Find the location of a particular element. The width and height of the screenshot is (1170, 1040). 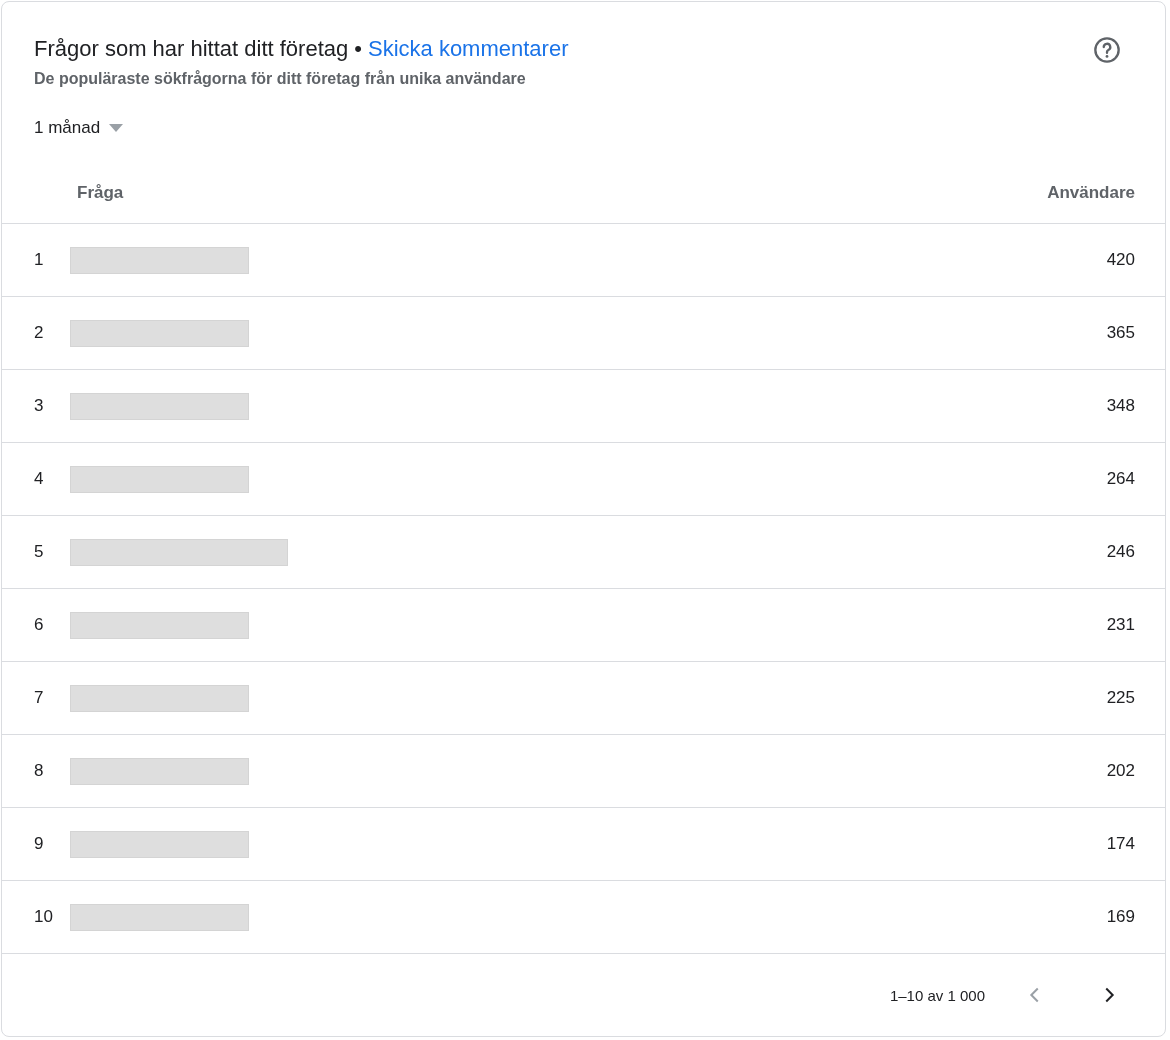

column-header: Användare is located at coordinates (1091, 193).